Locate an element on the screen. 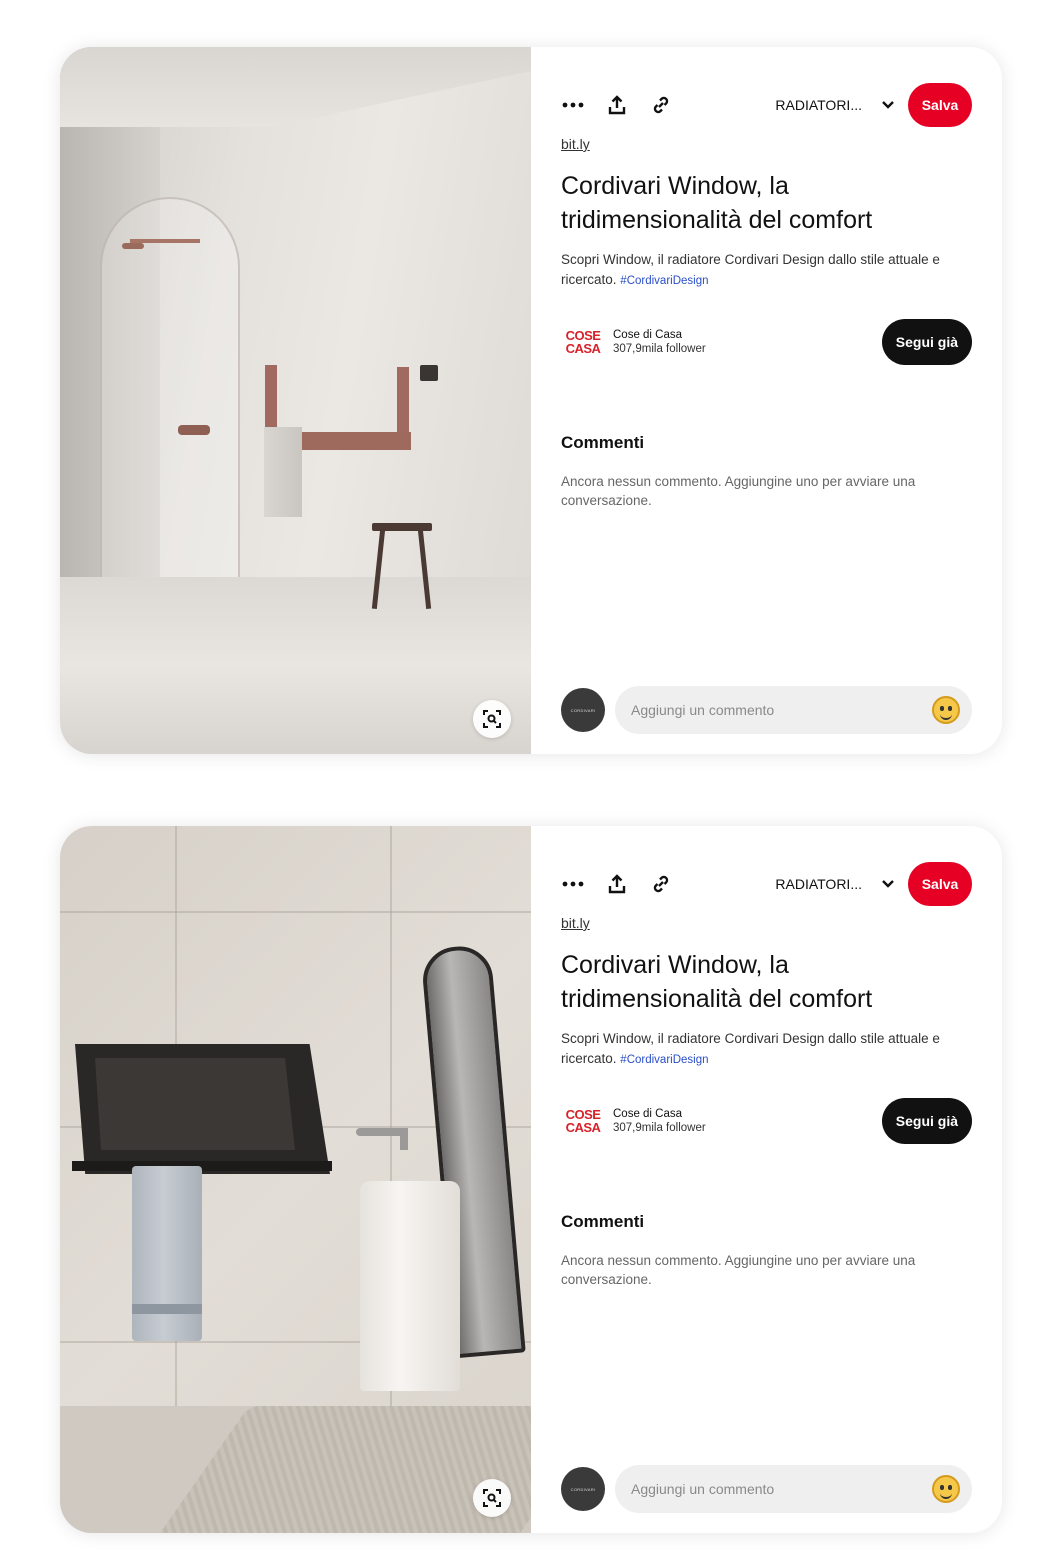 Image resolution: width=1040 pixels, height=1559 pixels. photo-tap is located at coordinates (381, 1132).